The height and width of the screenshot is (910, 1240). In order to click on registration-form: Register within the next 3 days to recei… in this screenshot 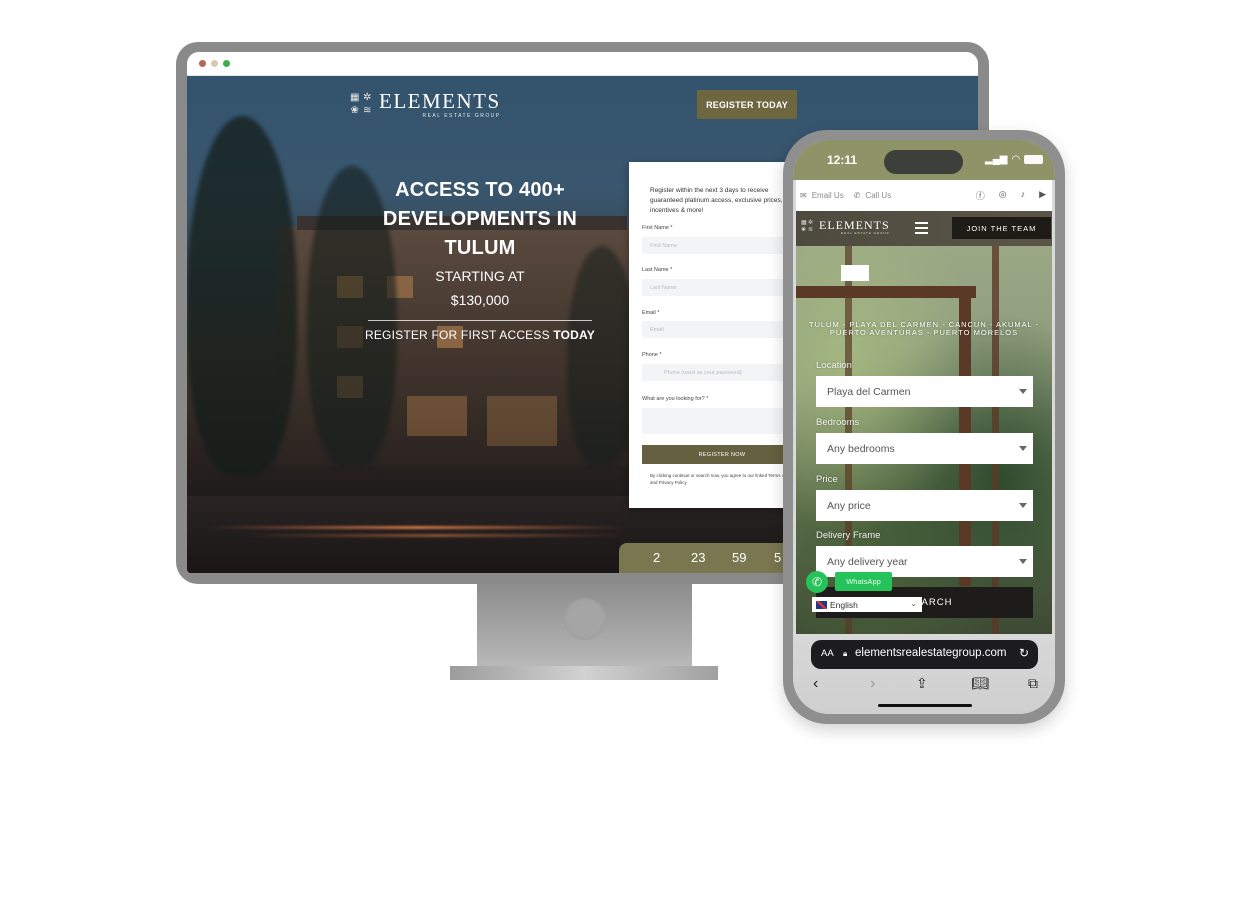, I will do `click(715, 335)`.